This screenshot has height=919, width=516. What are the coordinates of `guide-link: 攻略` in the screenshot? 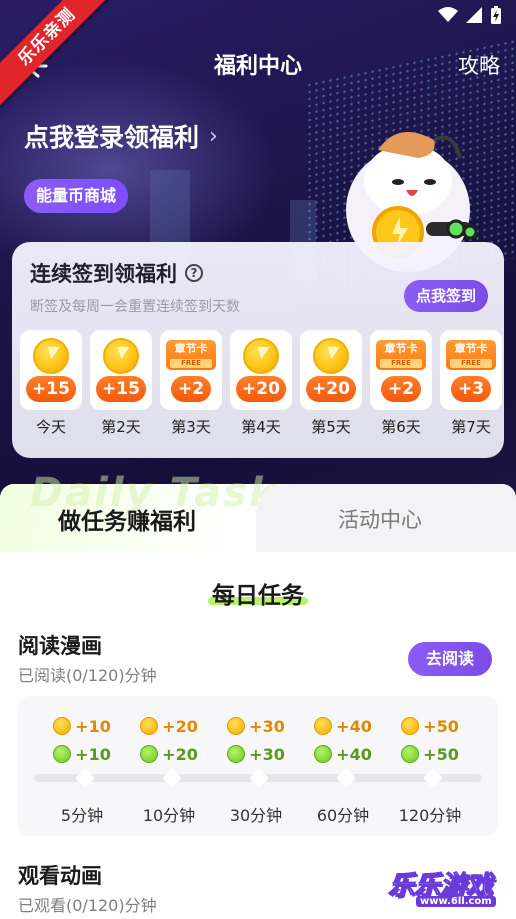 It's located at (479, 65).